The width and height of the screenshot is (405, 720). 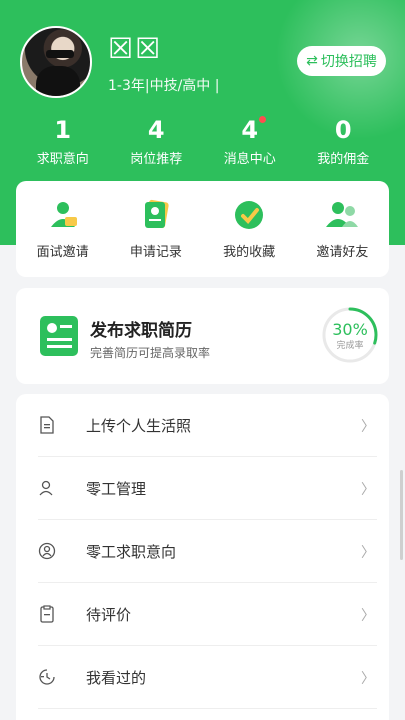 I want to click on quick-application-record: 申请记录, so click(x=155, y=229).